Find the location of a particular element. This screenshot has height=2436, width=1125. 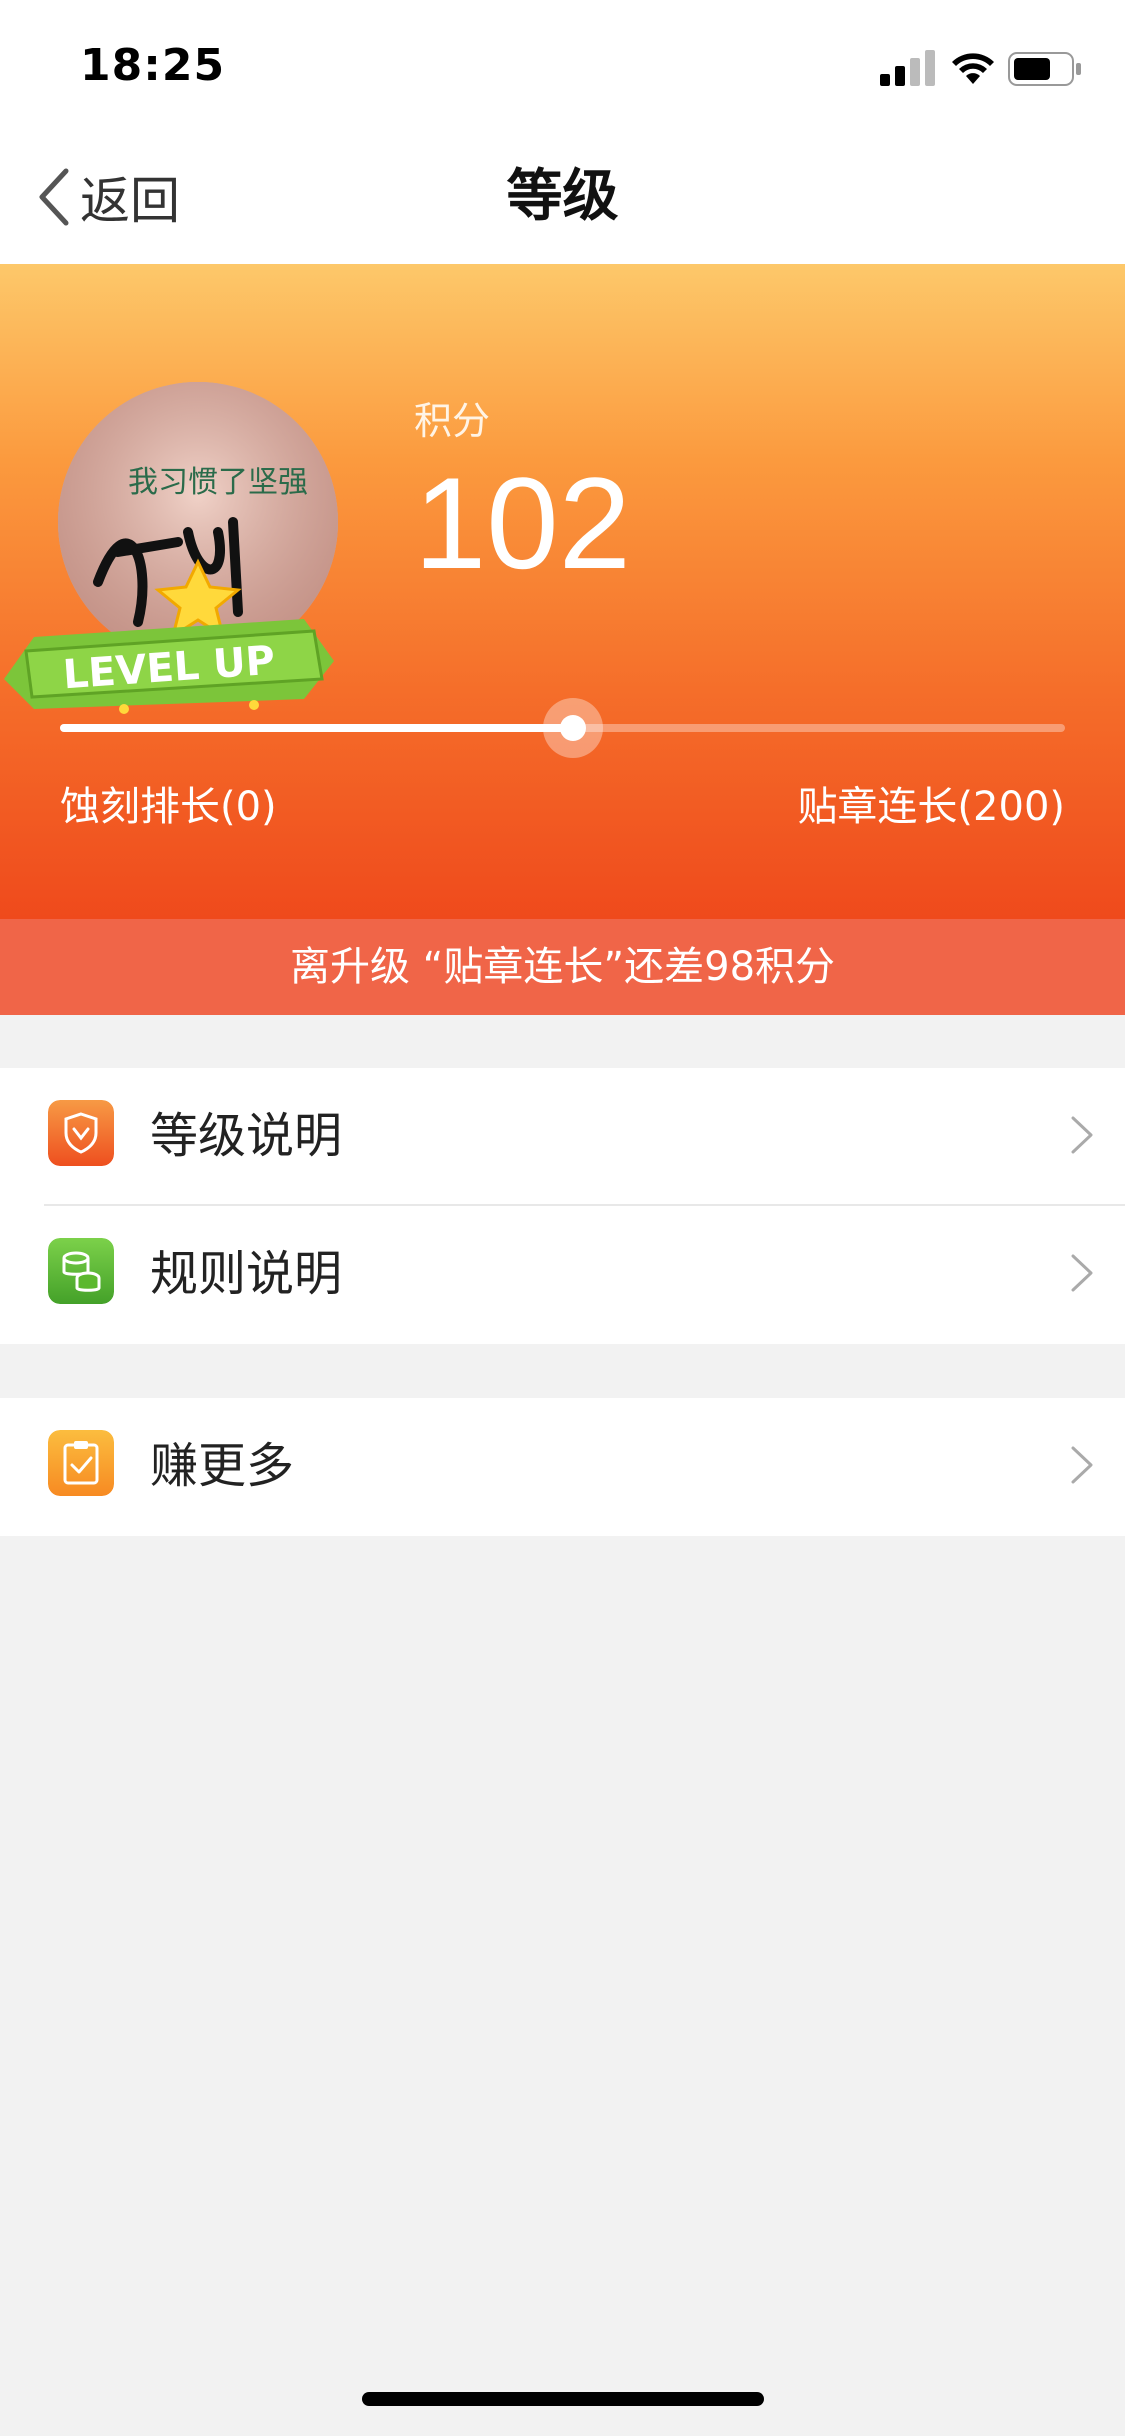

wifi-icon is located at coordinates (973, 68).